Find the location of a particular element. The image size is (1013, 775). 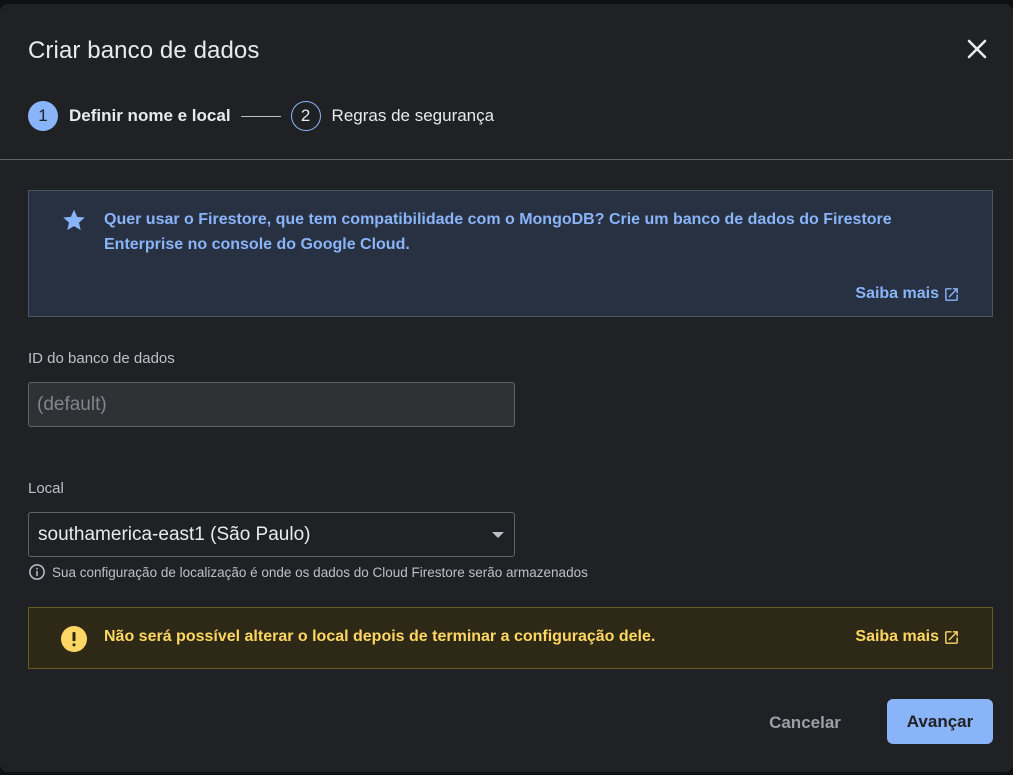

warning-icon is located at coordinates (74, 639).